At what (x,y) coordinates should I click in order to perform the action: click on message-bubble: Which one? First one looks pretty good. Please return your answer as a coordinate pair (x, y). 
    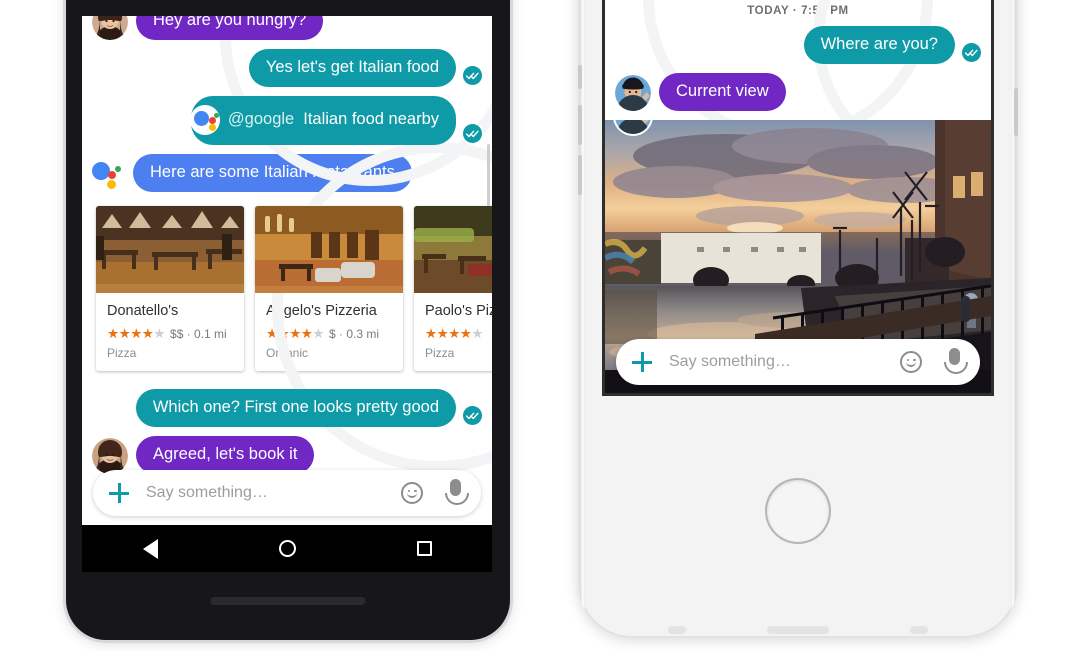
    Looking at the image, I should click on (295, 407).